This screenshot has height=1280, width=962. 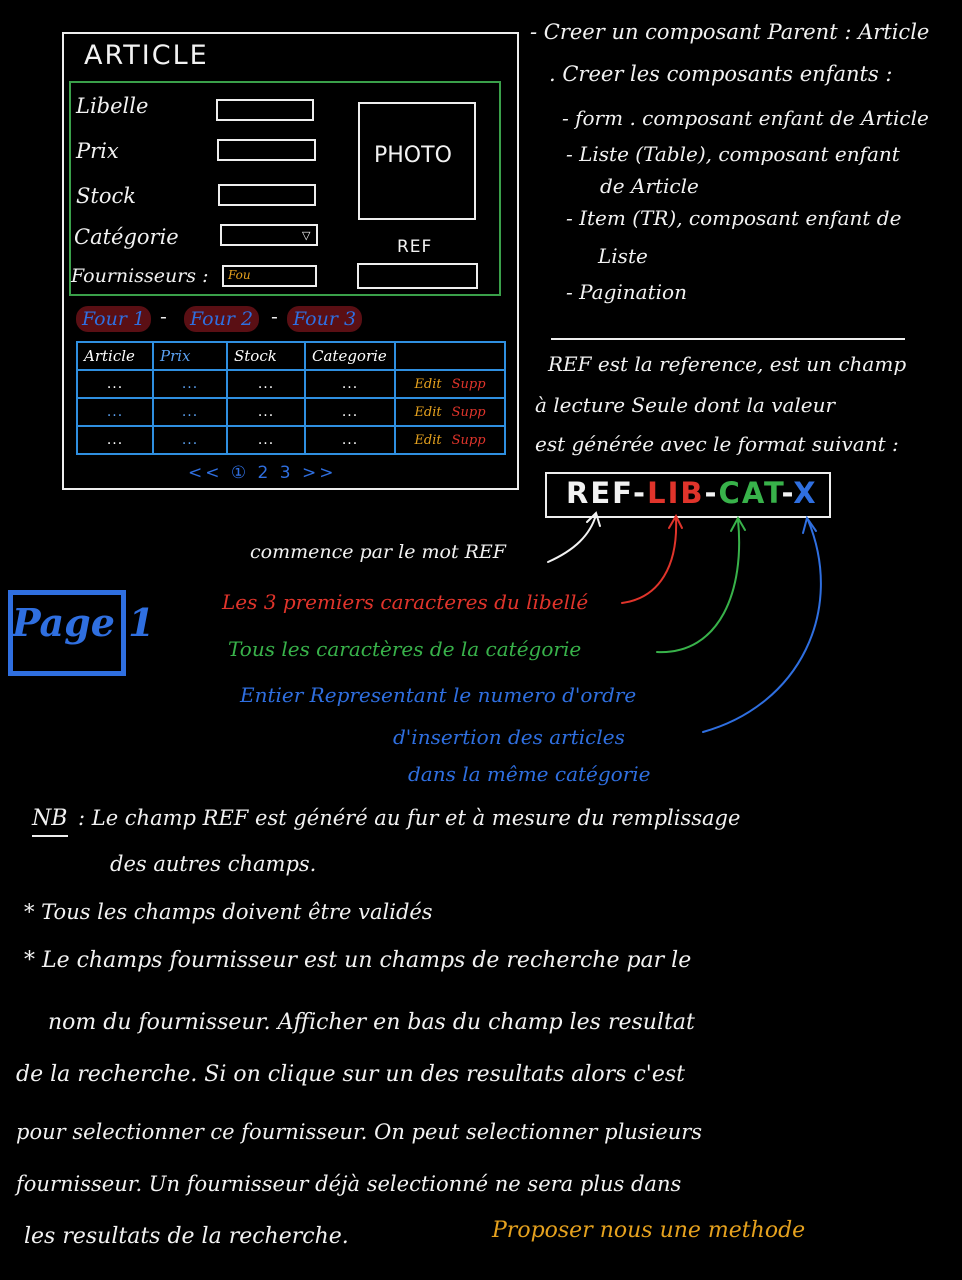 What do you see at coordinates (649, 560) in the screenshot?
I see `arrow-lib` at bounding box center [649, 560].